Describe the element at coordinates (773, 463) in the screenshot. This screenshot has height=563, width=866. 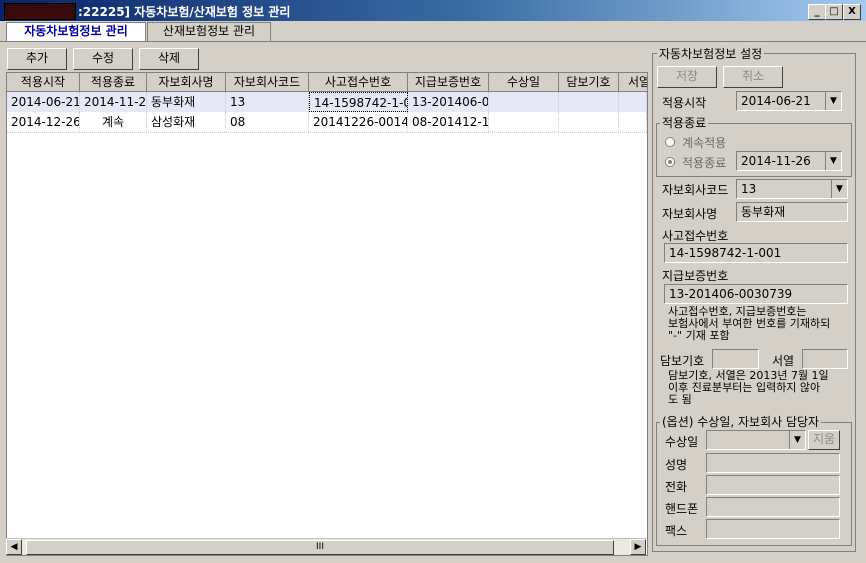
I see `person-field` at that location.